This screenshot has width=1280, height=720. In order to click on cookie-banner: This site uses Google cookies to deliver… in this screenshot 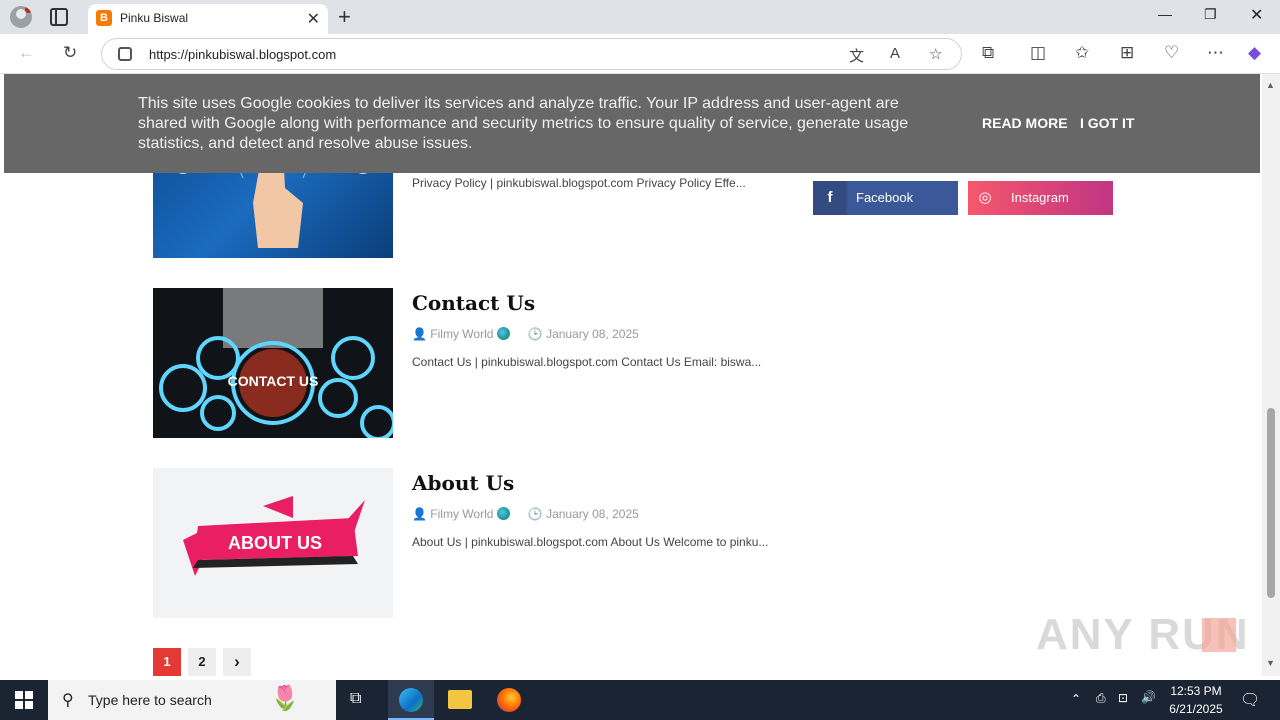, I will do `click(632, 123)`.